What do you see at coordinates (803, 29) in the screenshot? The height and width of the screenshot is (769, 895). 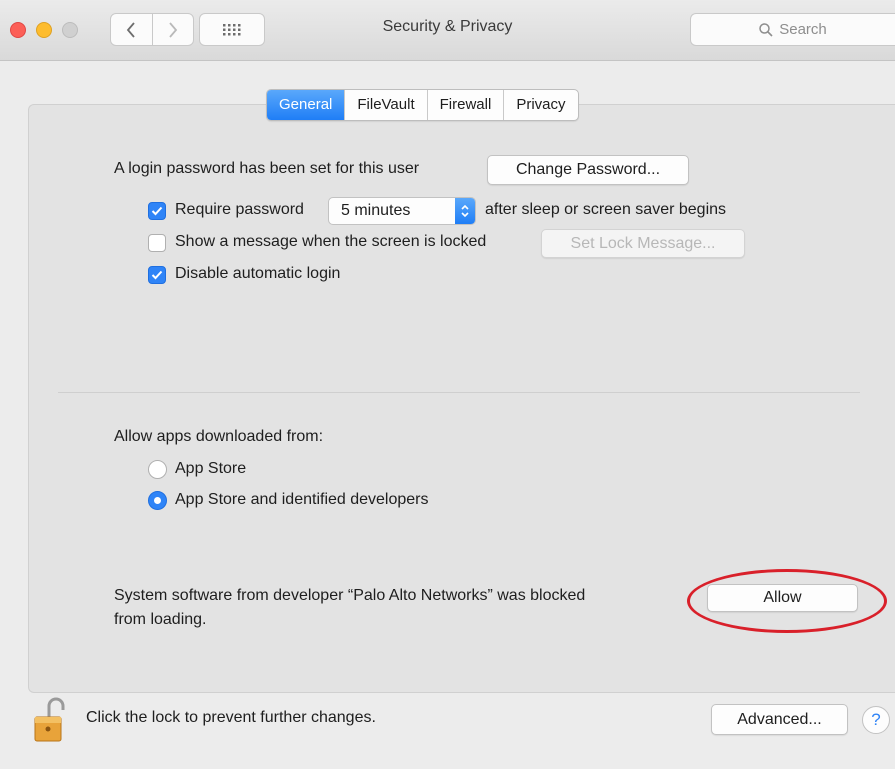 I see `search-placeholder: Search` at bounding box center [803, 29].